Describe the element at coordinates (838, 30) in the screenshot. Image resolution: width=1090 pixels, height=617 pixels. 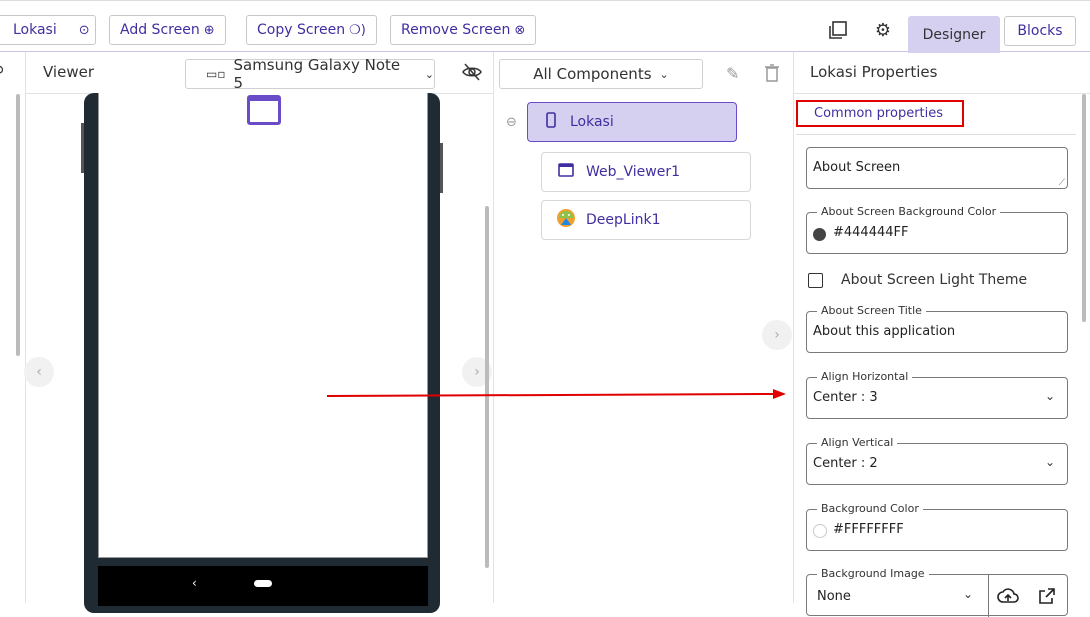
I see `gallery-icon` at that location.